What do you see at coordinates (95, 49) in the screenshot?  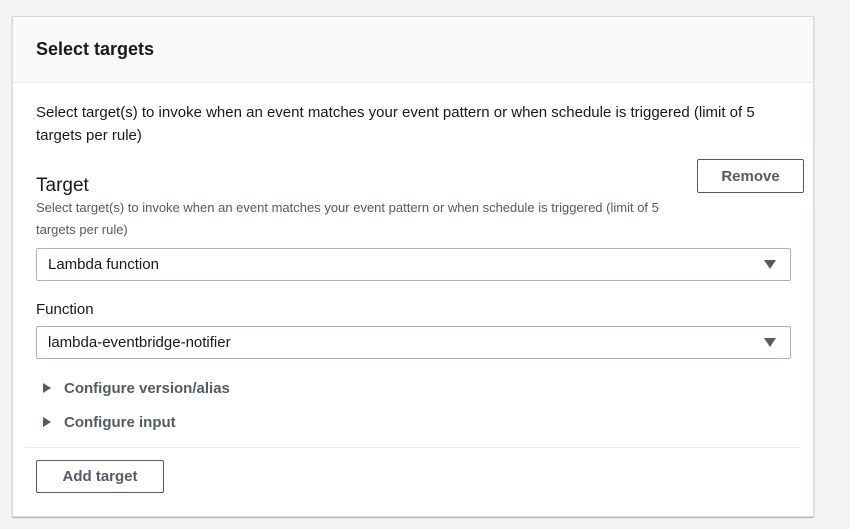 I see `panel-title: Select targets` at bounding box center [95, 49].